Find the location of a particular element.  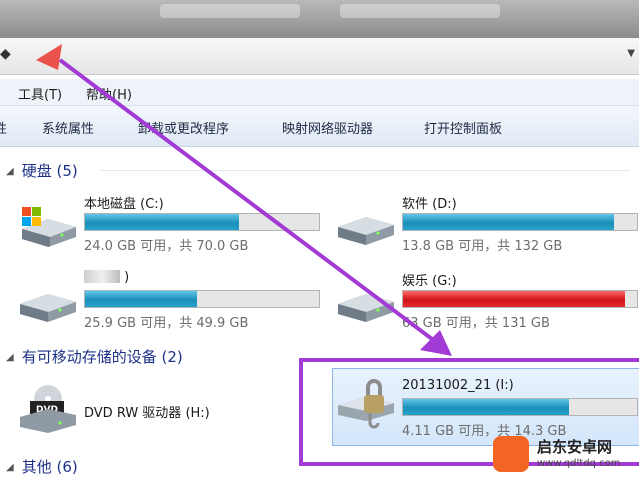

command-toolbar: 性 系统属性 卸载或更改程序 映射网络驱动器 打开控制面板 is located at coordinates (319, 126).